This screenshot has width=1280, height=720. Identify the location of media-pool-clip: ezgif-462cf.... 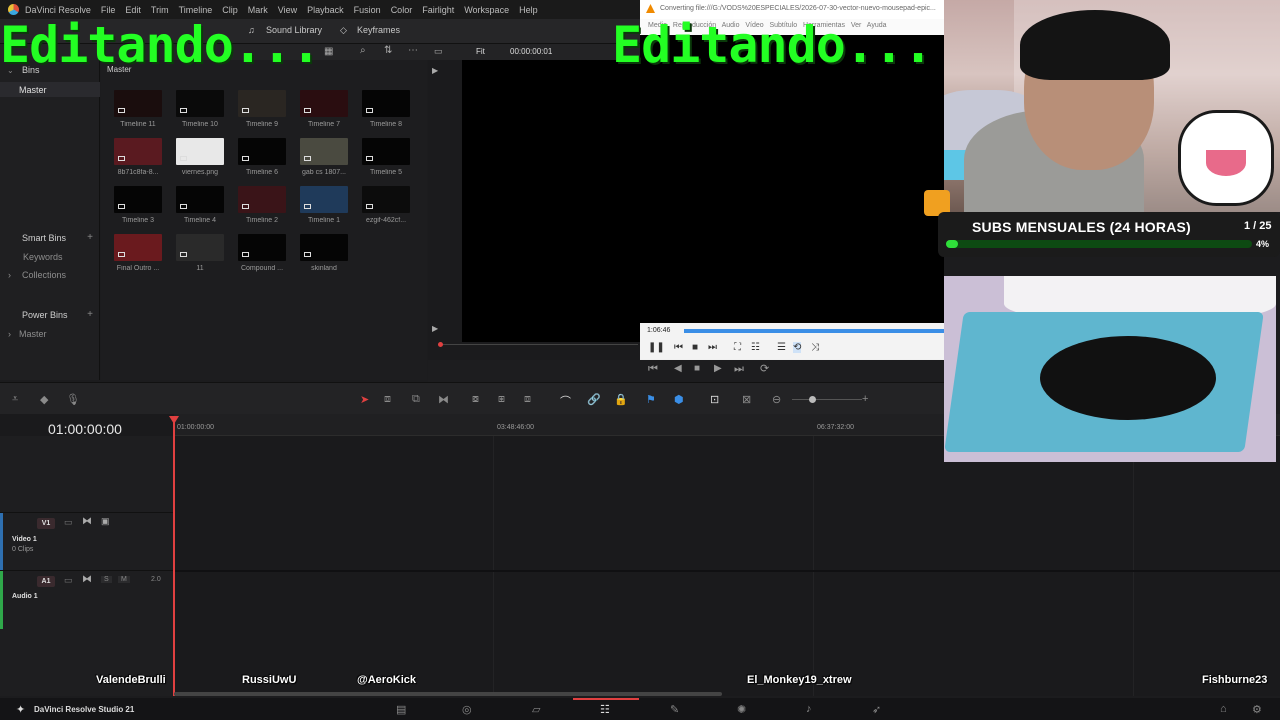
(386, 205).